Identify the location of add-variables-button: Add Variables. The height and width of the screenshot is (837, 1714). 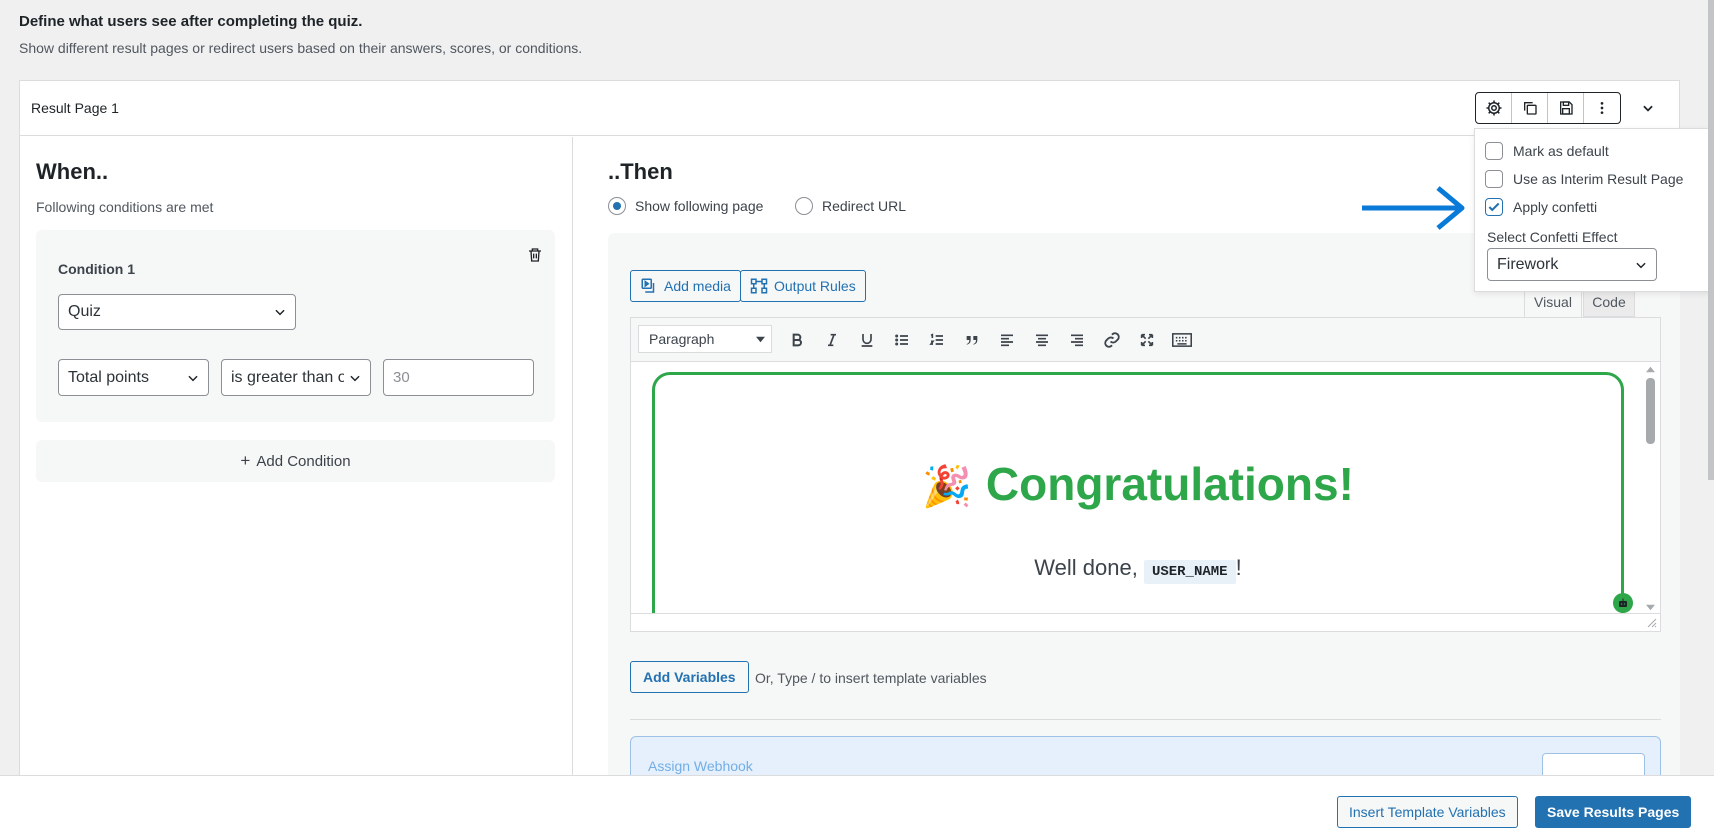
(689, 677).